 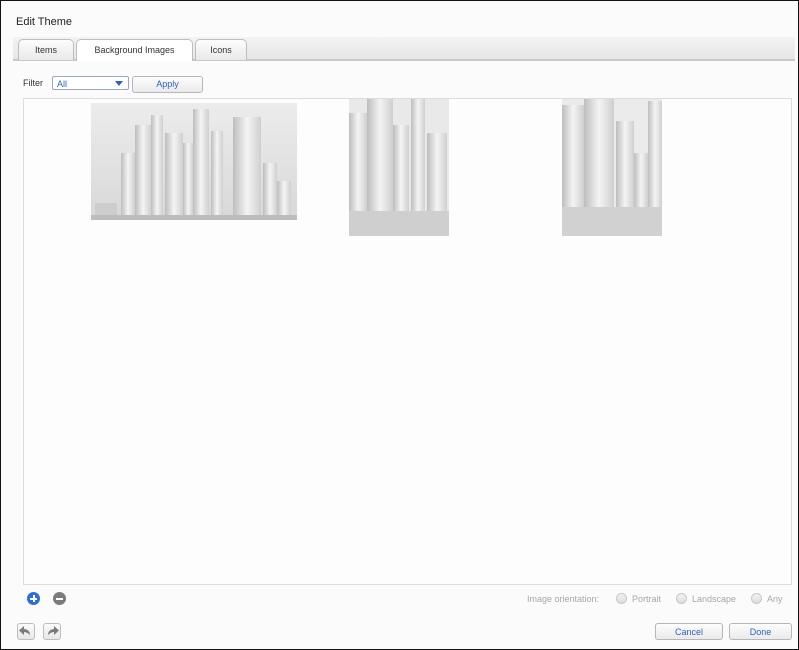 I want to click on radio-landscape-label: Landscape, so click(x=714, y=599).